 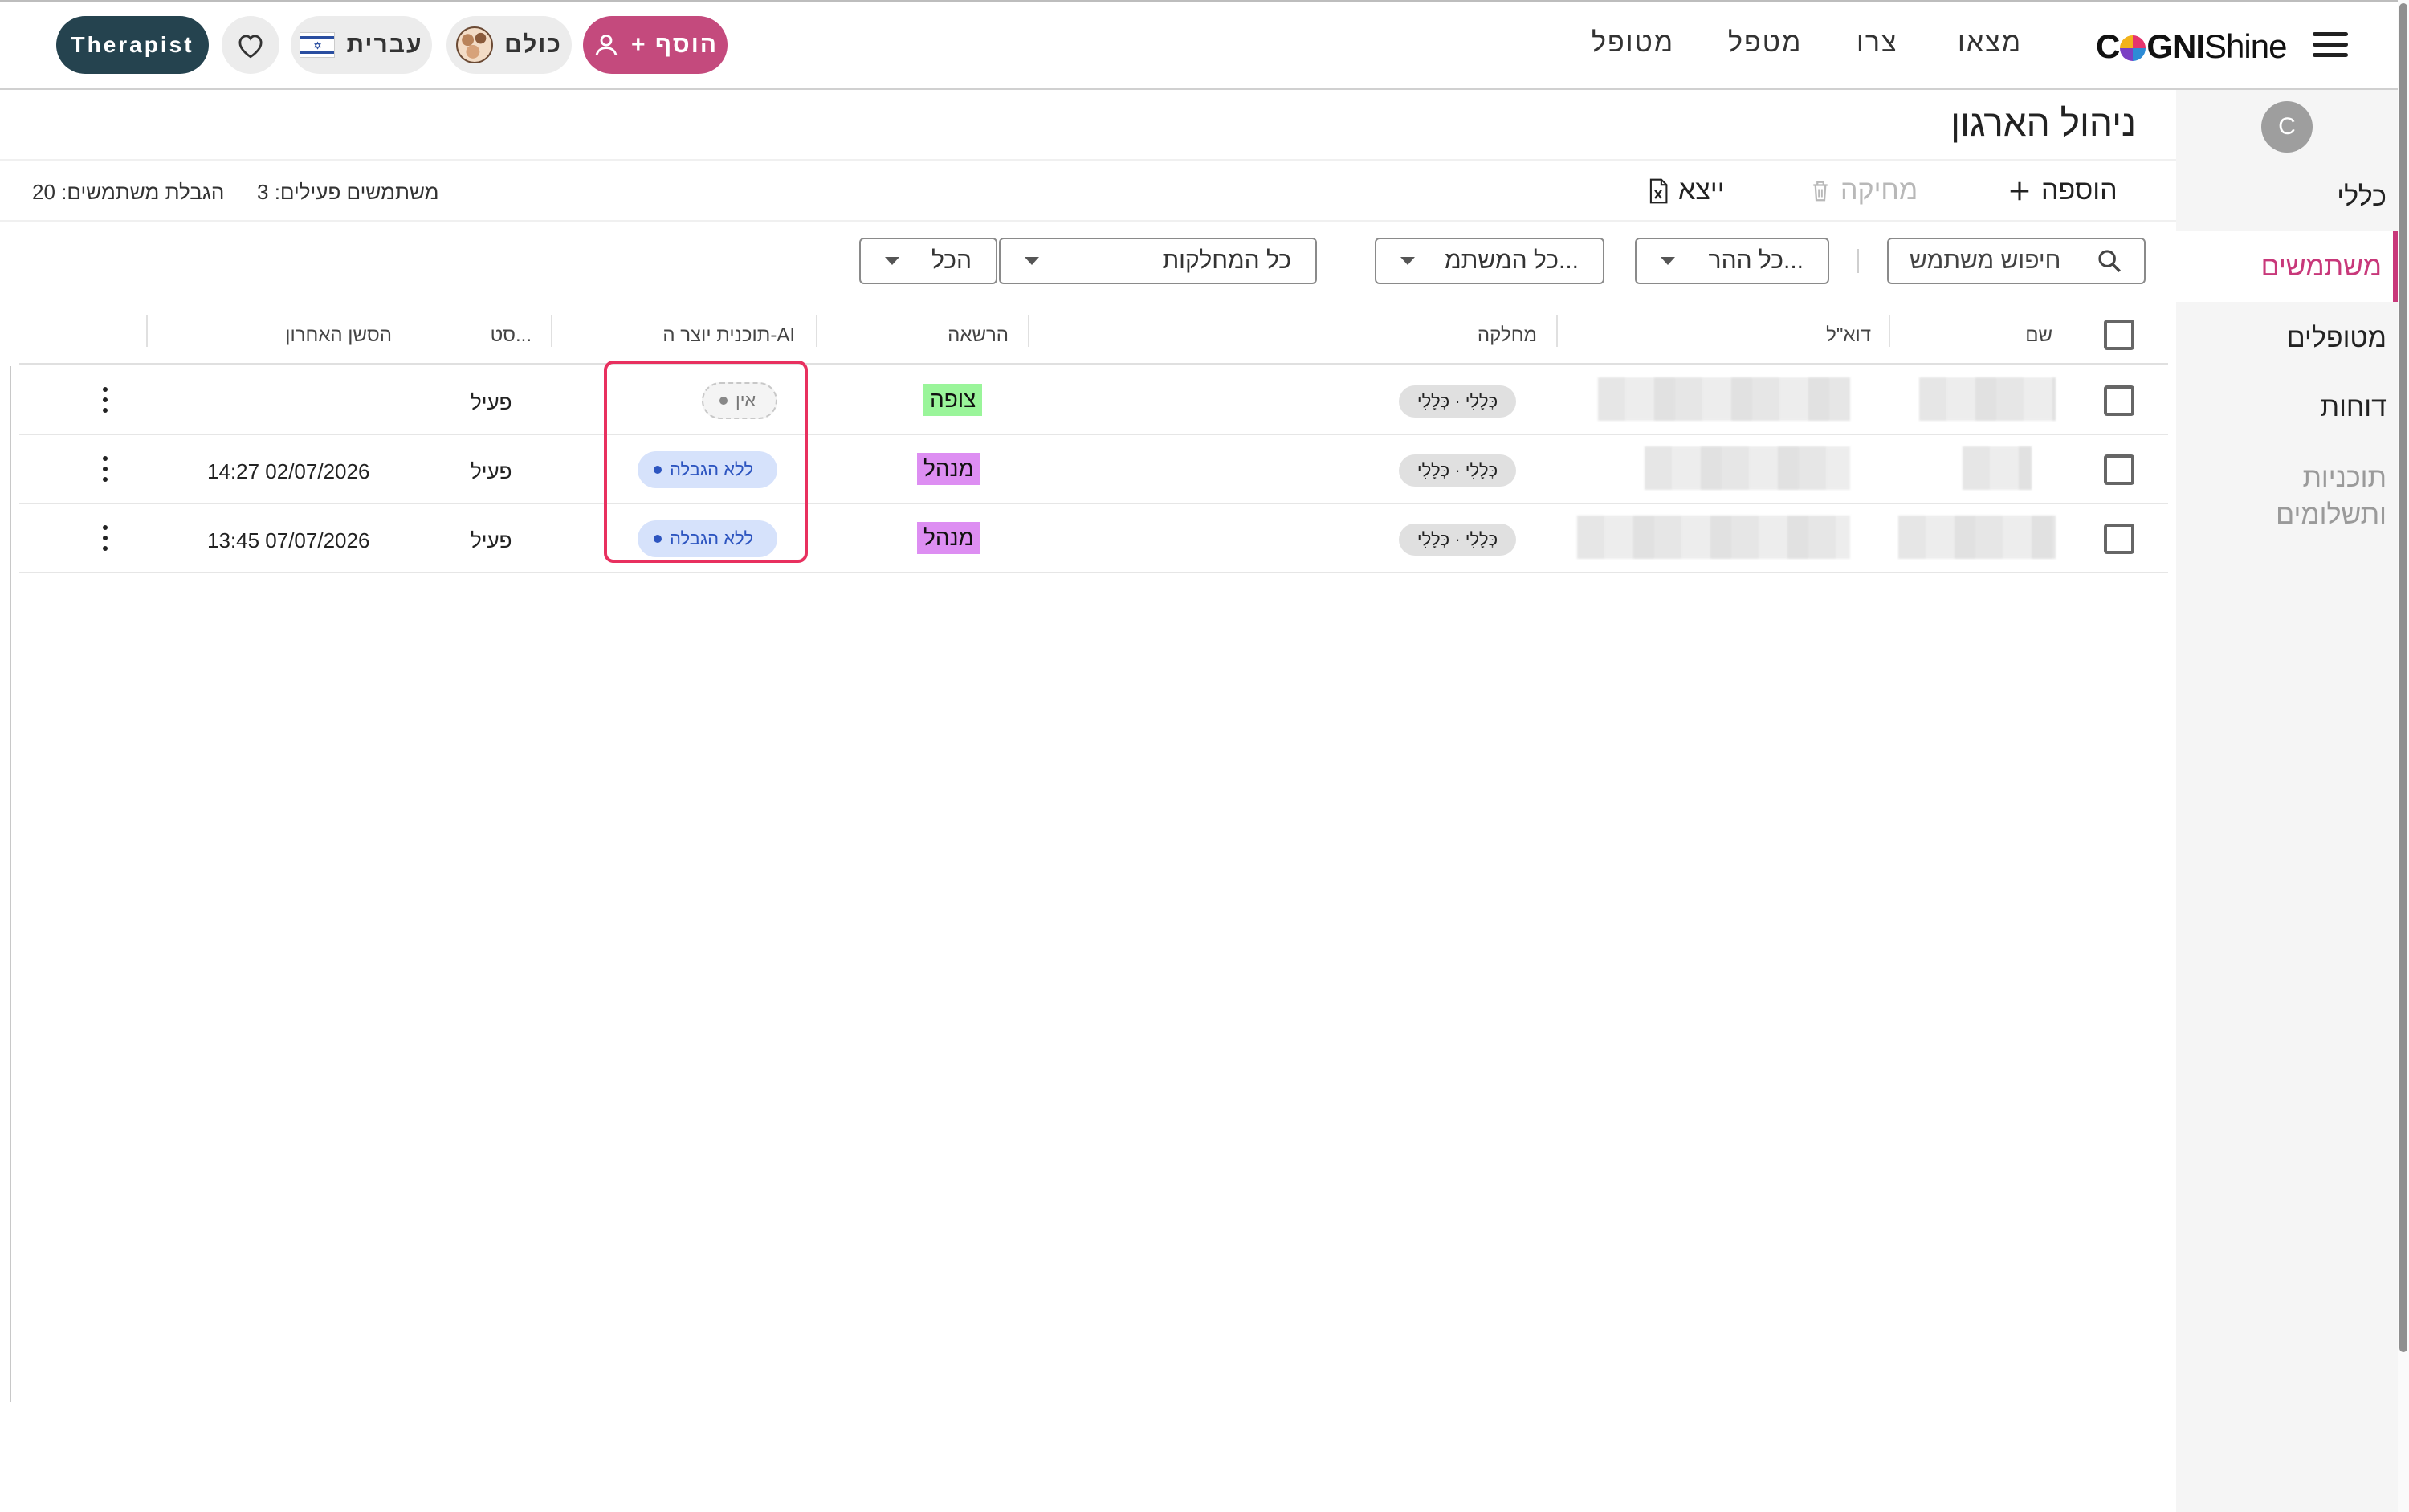 What do you see at coordinates (1088, 221) in the screenshot?
I see `divider` at bounding box center [1088, 221].